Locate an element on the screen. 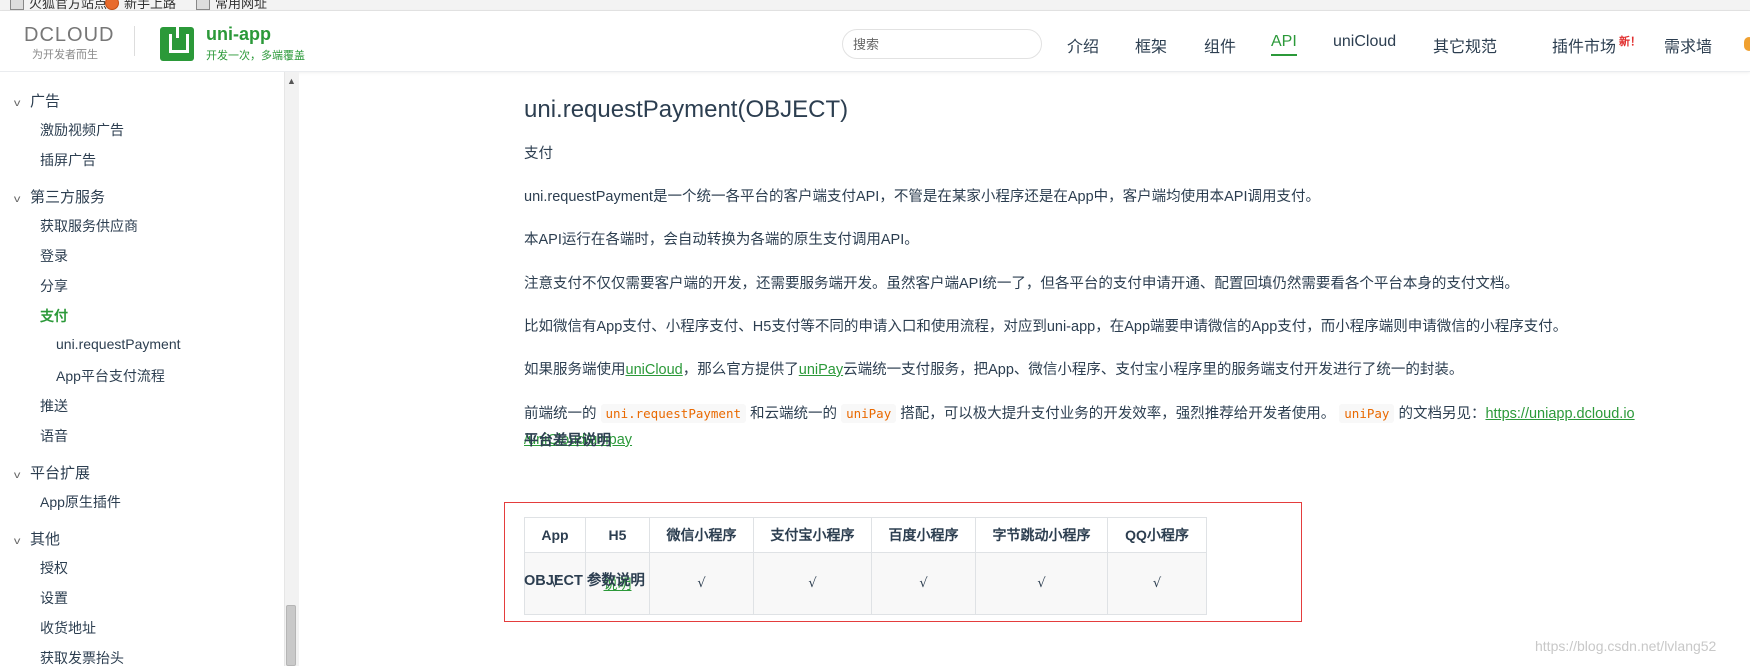 This screenshot has width=1750, height=666. col-bytedance: 字节跳动小程序 is located at coordinates (1041, 535).